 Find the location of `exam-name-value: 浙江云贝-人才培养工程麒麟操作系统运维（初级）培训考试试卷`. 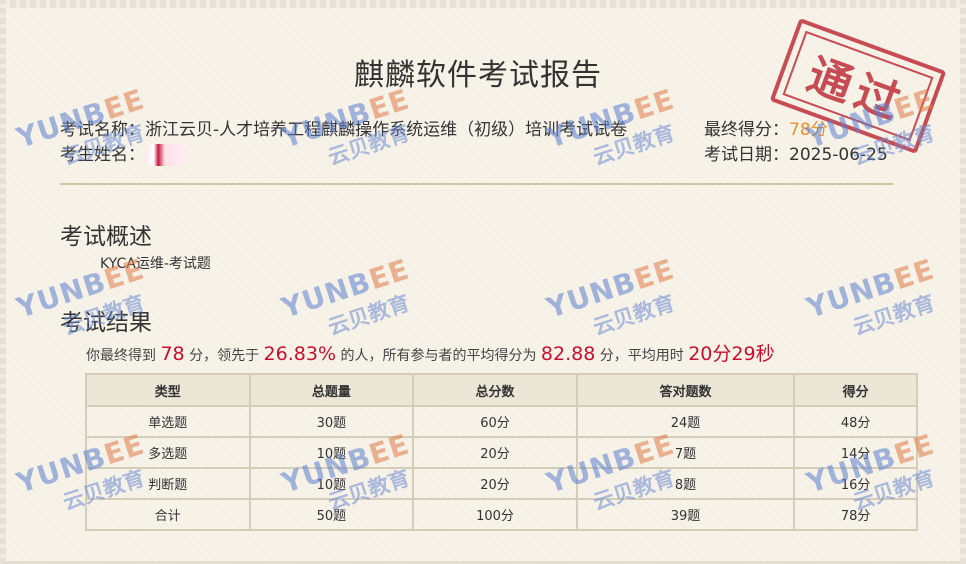

exam-name-value: 浙江云贝-人才培养工程麒麟操作系统运维（初级）培训考试试卷 is located at coordinates (386, 130).